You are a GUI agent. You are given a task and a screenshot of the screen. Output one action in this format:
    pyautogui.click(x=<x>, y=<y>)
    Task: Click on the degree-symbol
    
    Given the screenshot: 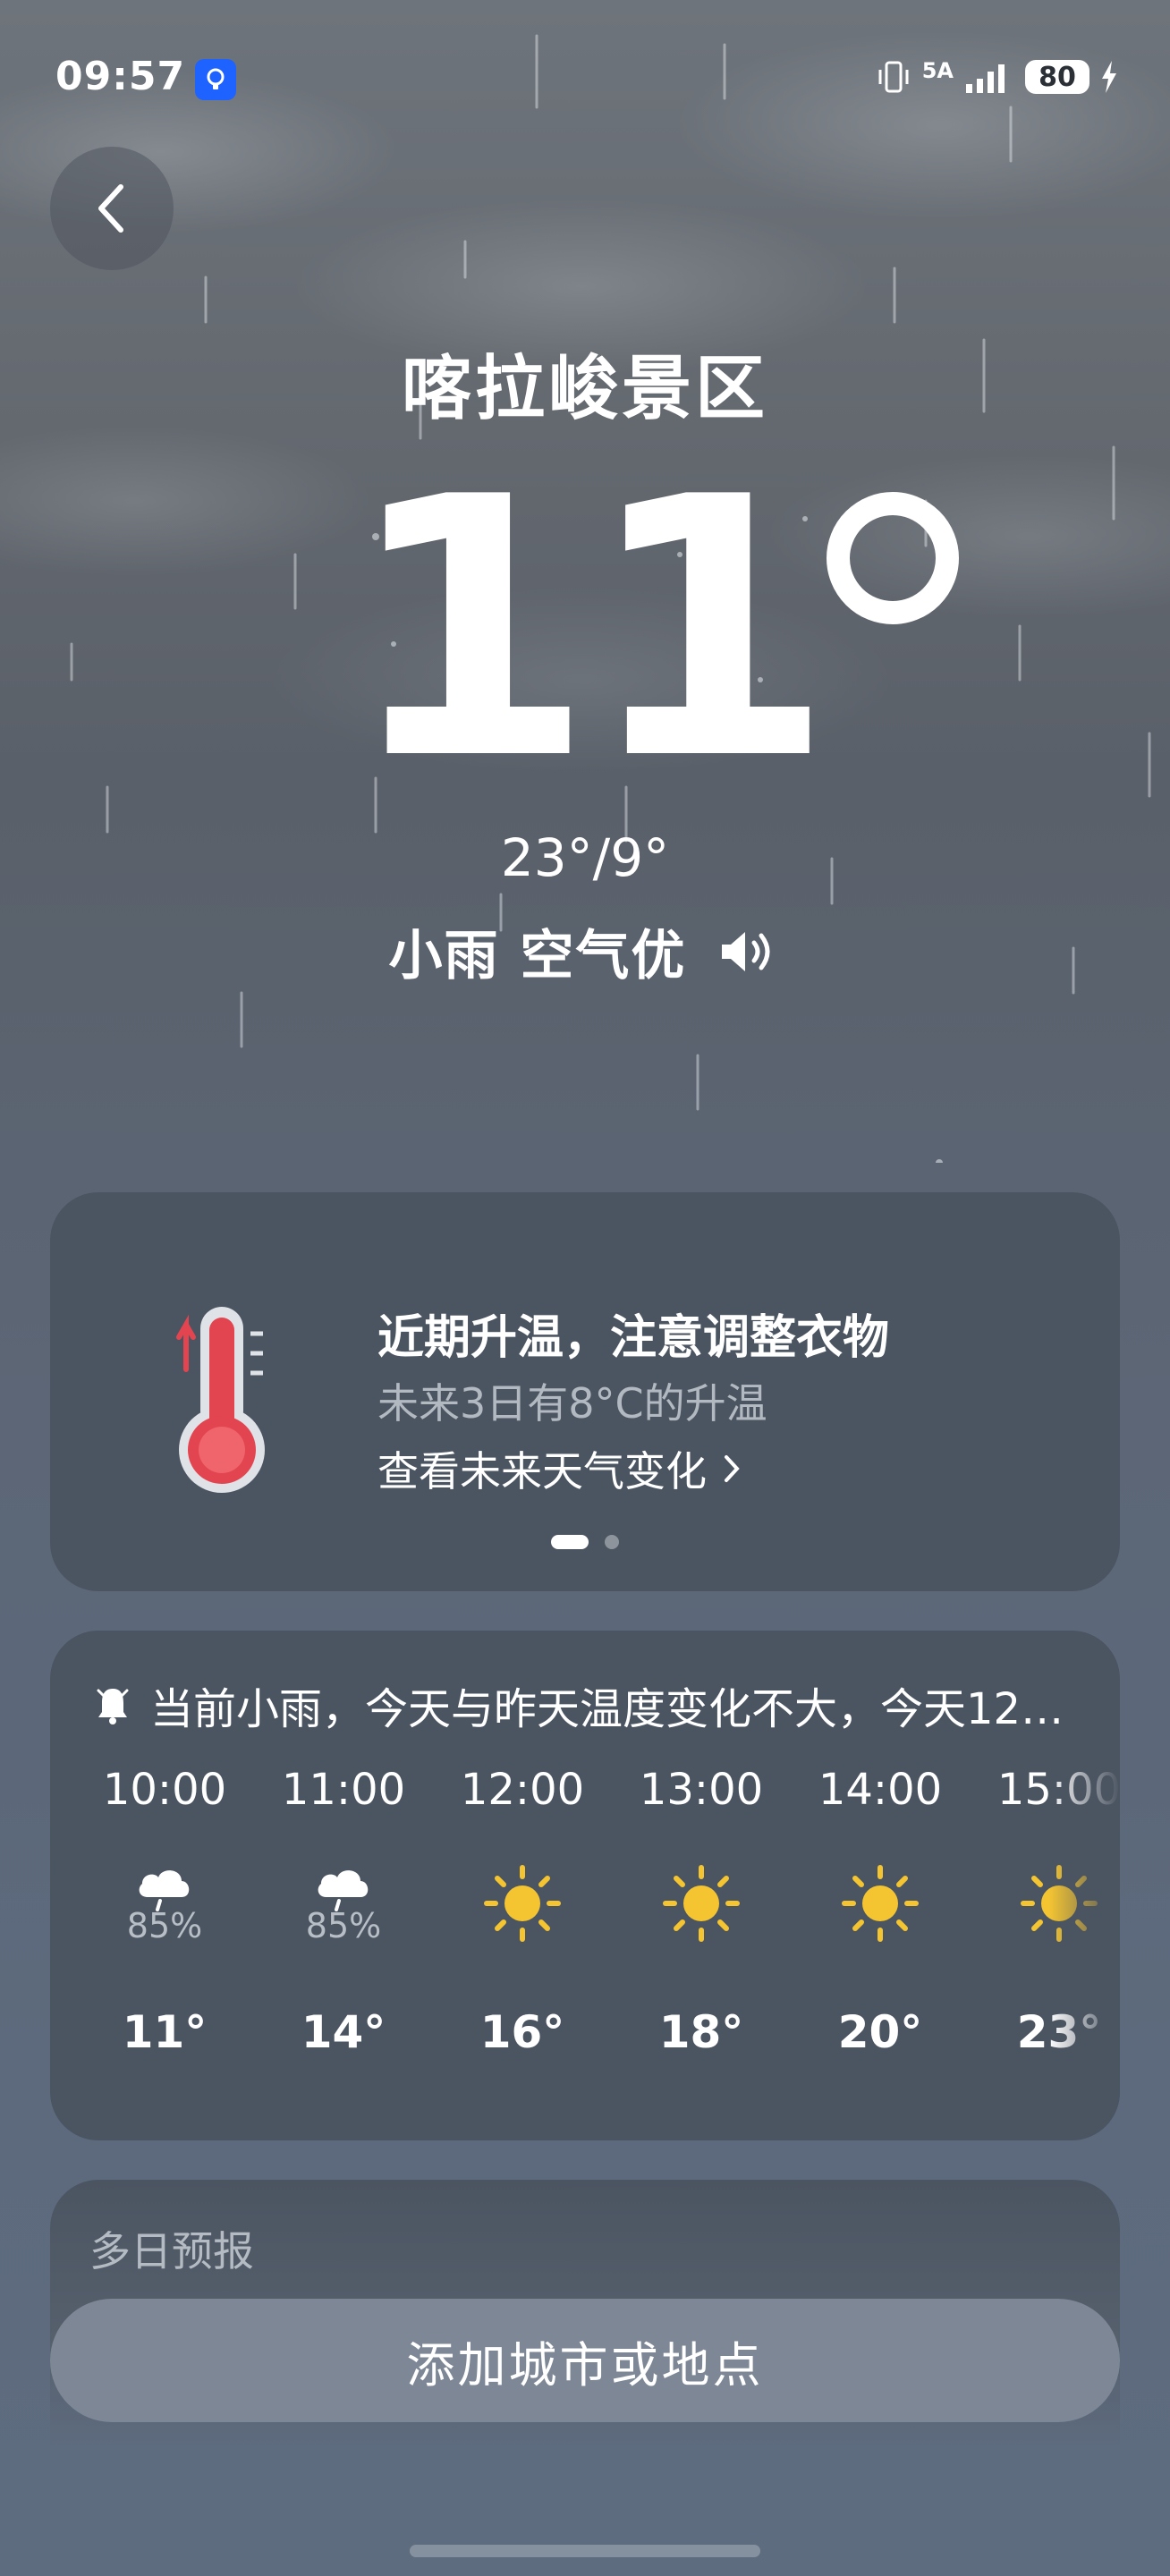 What is the action you would take?
    pyautogui.click(x=893, y=558)
    